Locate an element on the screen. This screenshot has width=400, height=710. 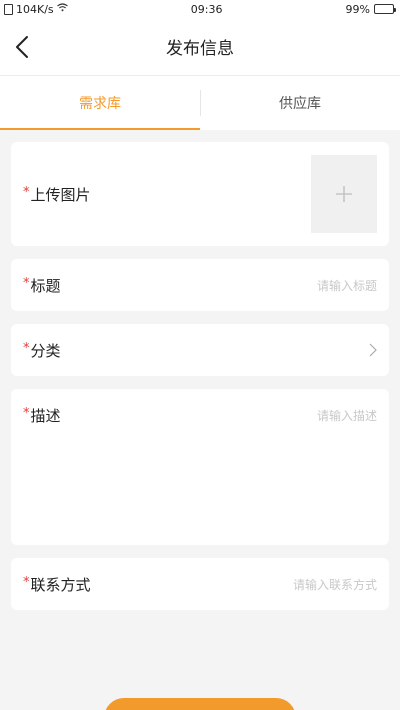
contact-row: * 联系方式 请输入联系方式 is located at coordinates (200, 584).